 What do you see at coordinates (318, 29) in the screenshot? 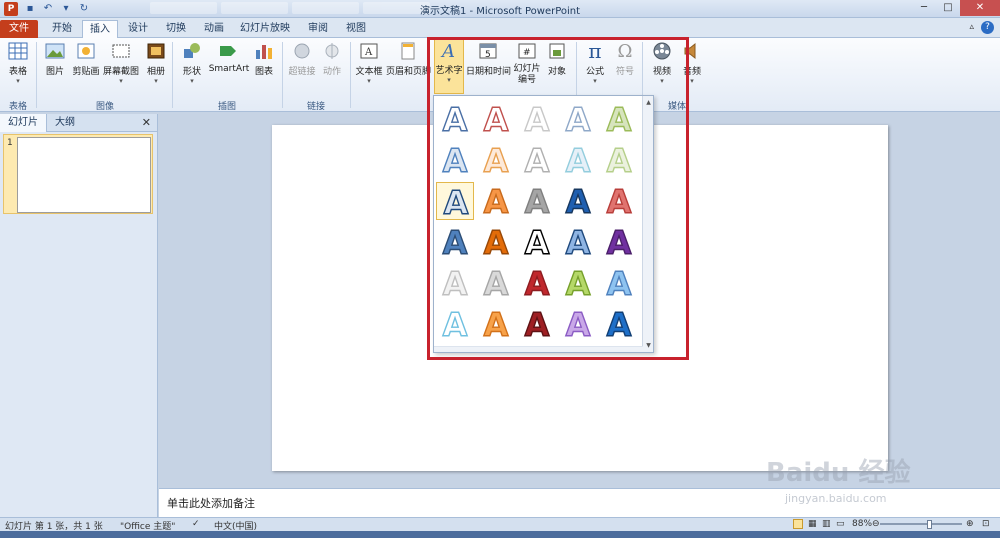
I see `tab-review: 审阅` at bounding box center [318, 29].